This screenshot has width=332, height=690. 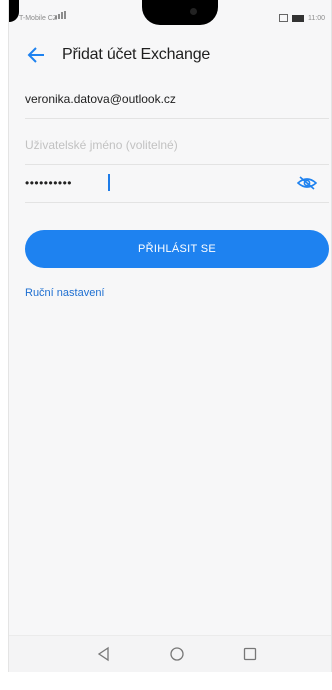 I want to click on text-cursor, so click(x=109, y=182).